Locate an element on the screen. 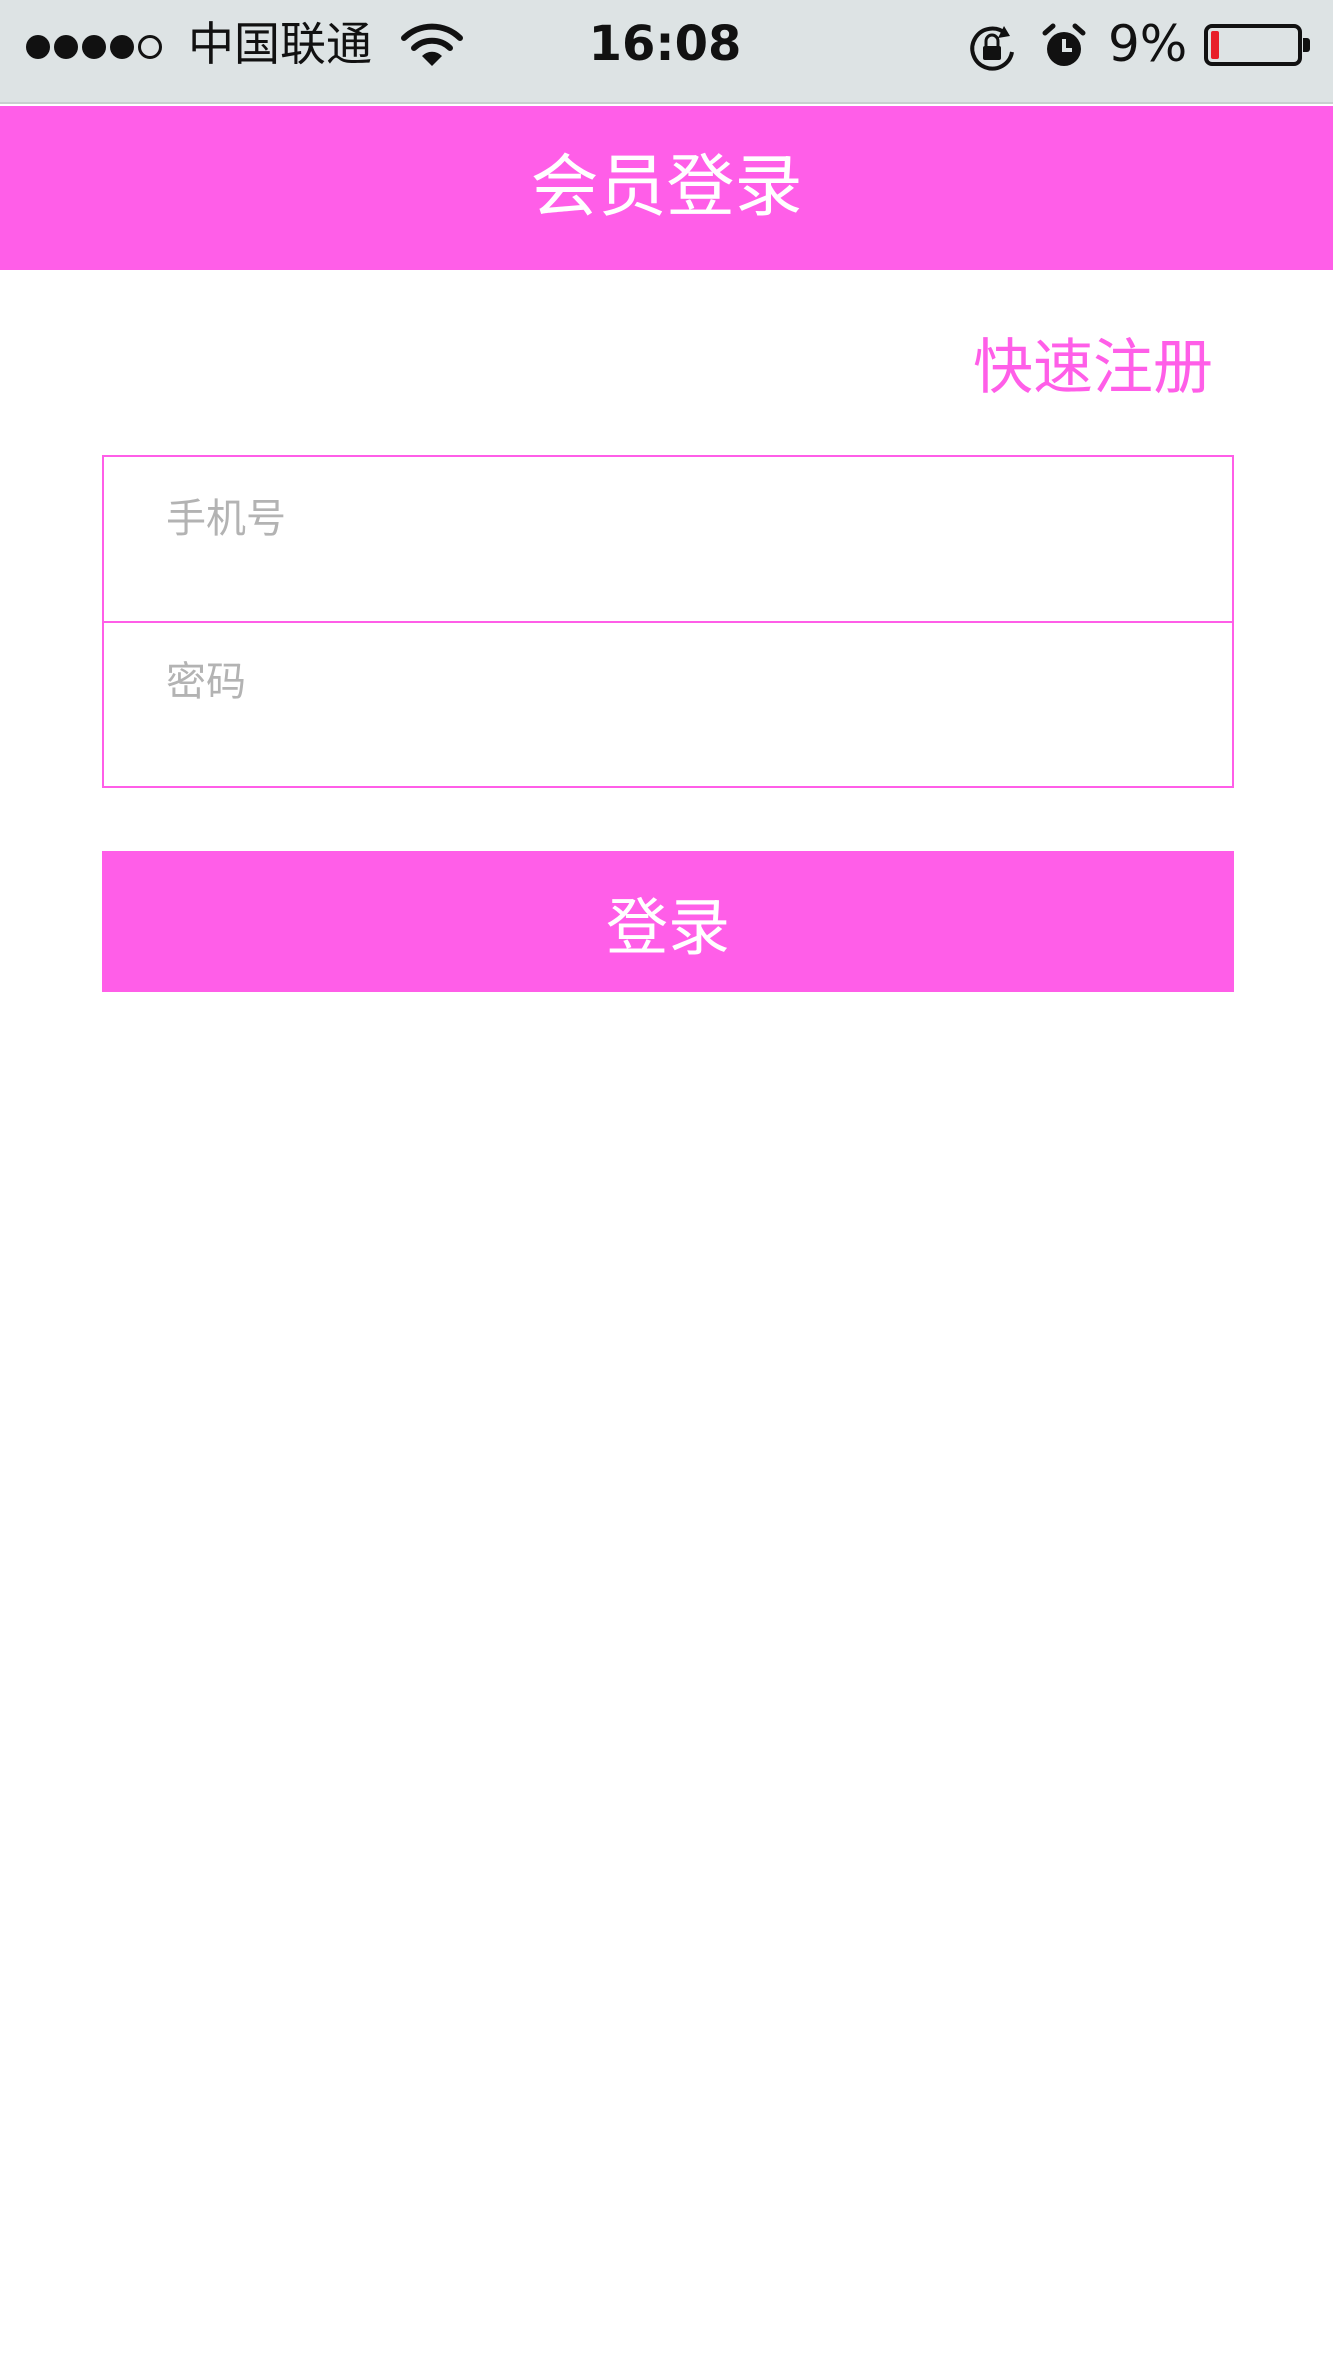 The width and height of the screenshot is (1333, 2367). wifi-icon is located at coordinates (432, 44).